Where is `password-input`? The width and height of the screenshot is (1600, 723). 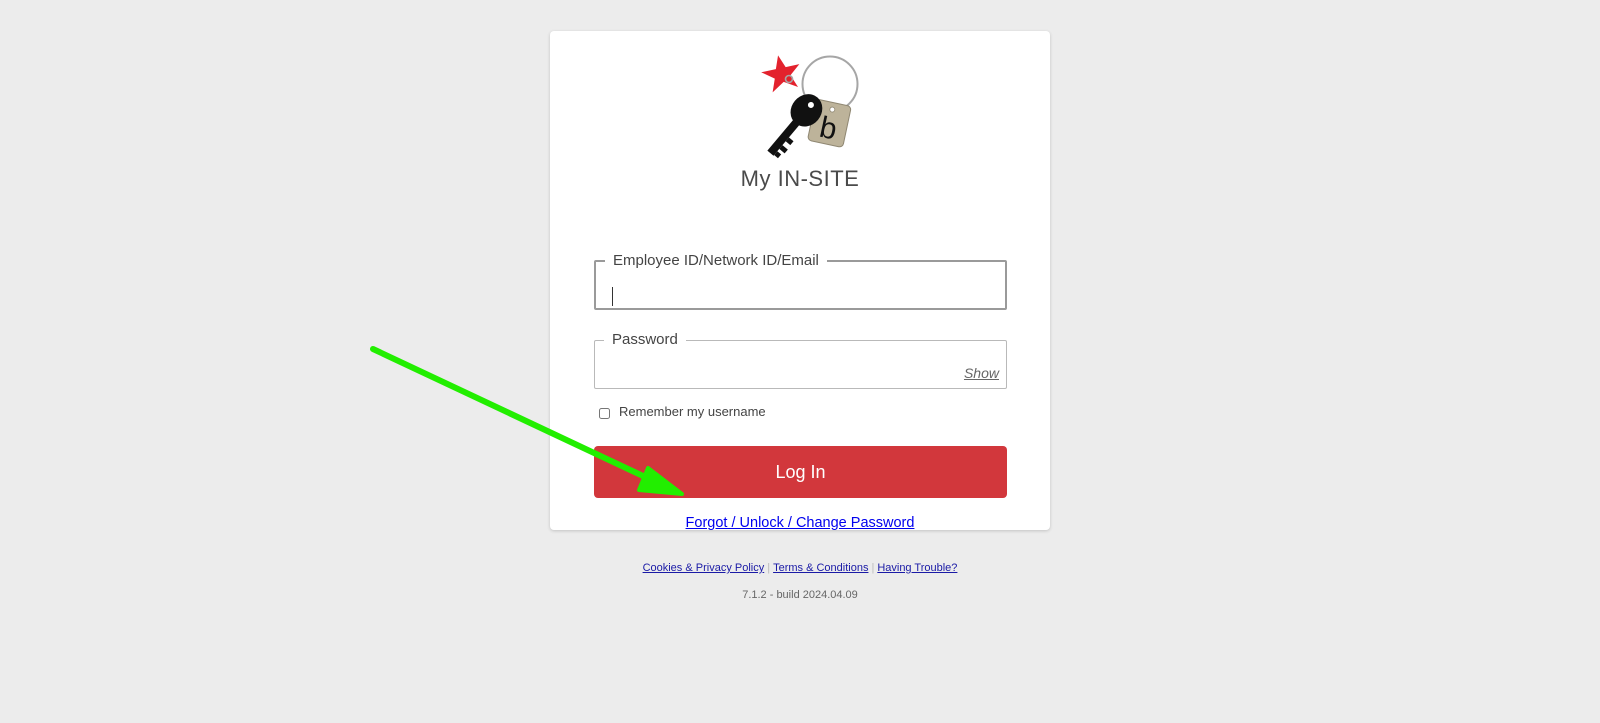 password-input is located at coordinates (776, 376).